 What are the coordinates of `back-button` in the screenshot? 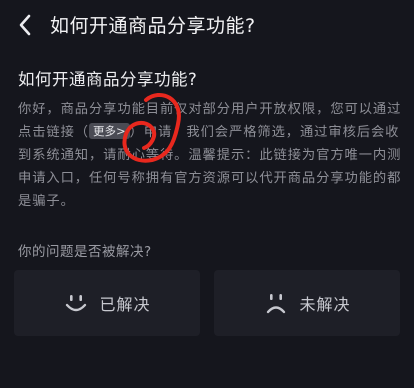 It's located at (25, 25).